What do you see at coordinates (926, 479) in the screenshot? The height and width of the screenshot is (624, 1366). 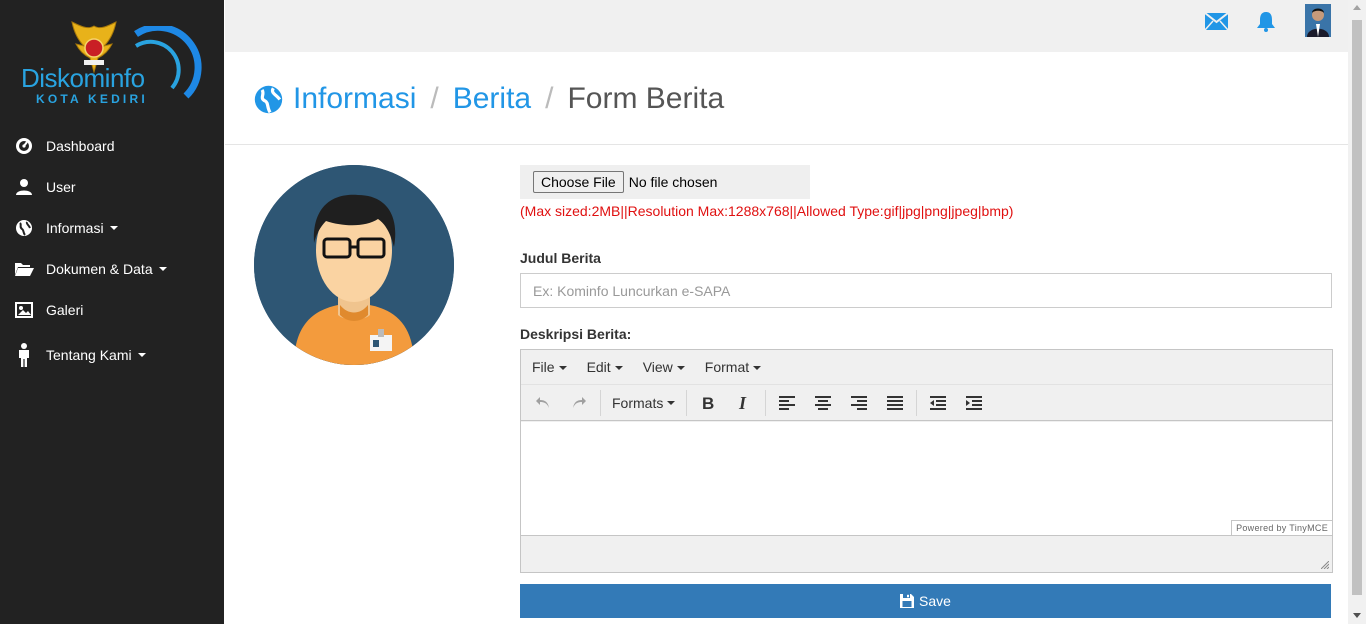 I see `editor-content-area: Powered by TinyMCE` at bounding box center [926, 479].